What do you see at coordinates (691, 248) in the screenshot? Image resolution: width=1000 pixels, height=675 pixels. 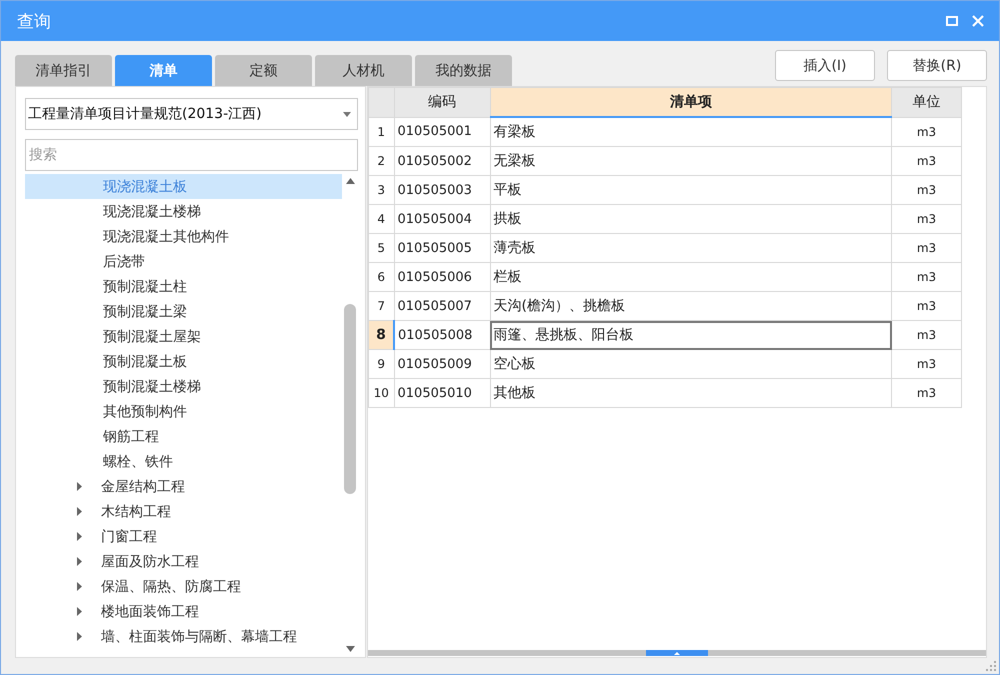 I see `table-cell: 薄壳板` at bounding box center [691, 248].